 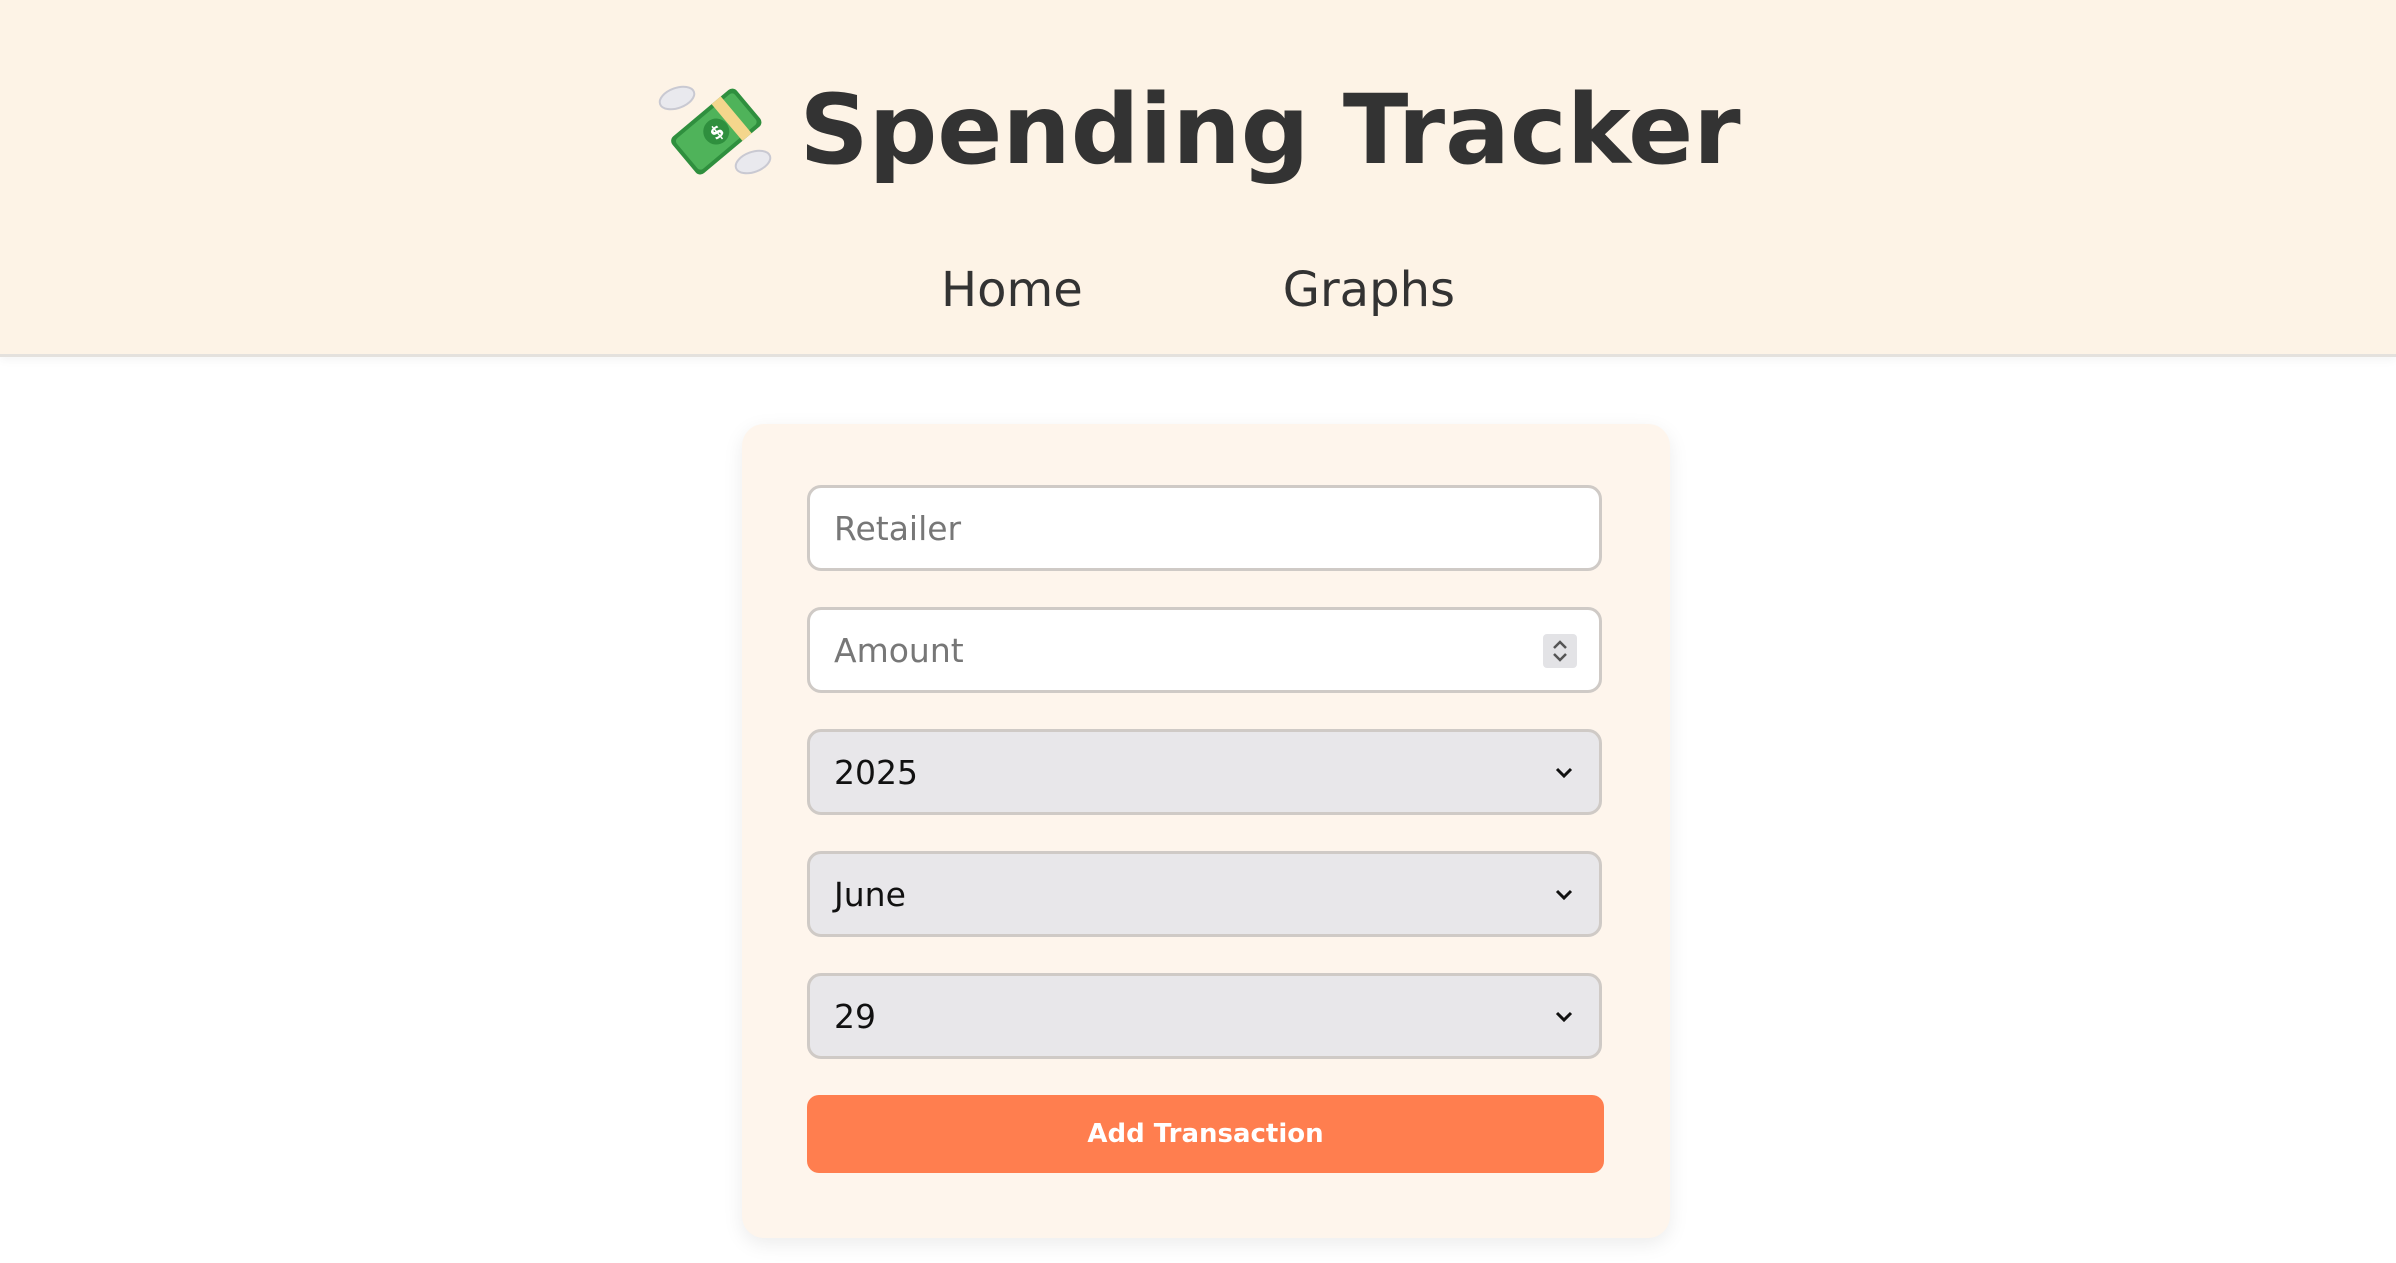 I want to click on amount-placeholder: Amount, so click(x=899, y=650).